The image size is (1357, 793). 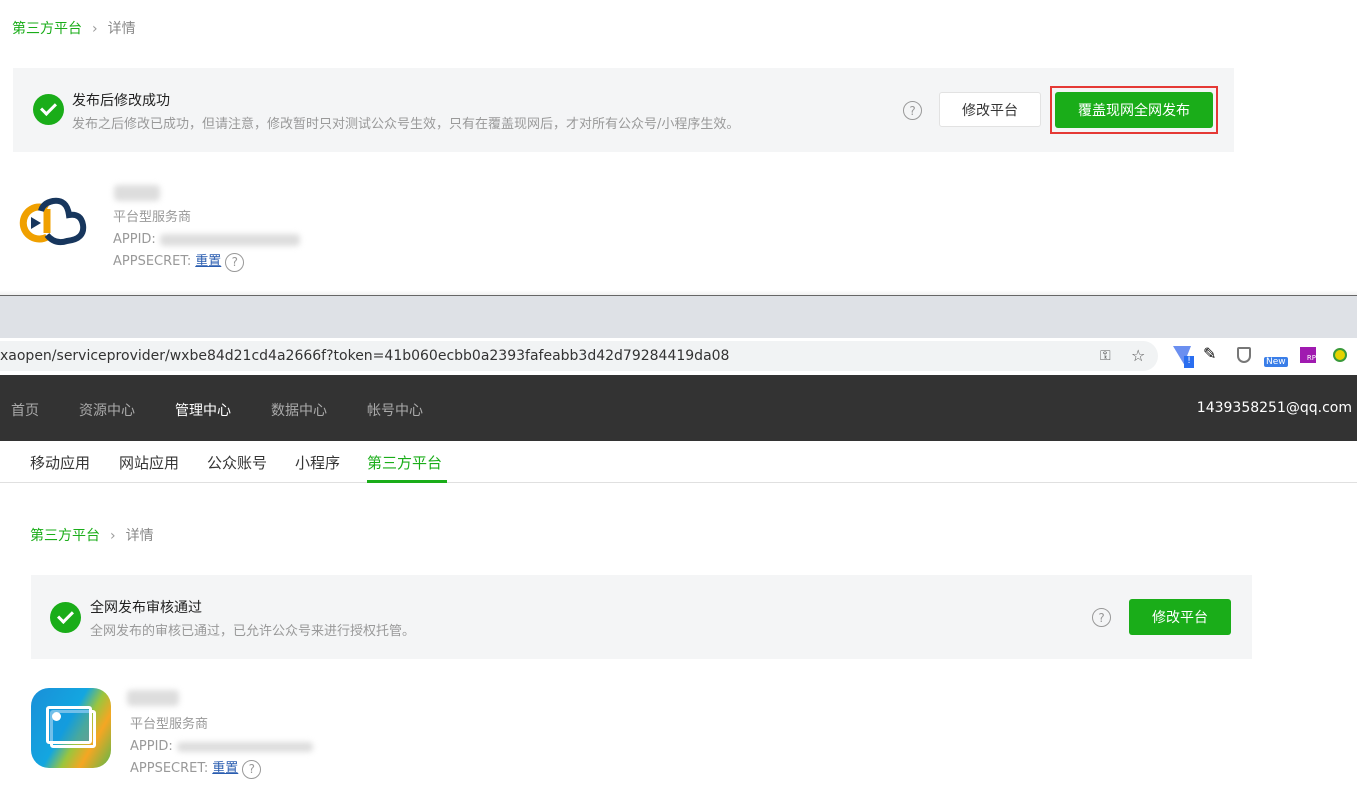 What do you see at coordinates (1134, 110) in the screenshot?
I see `publish-button: 覆盖现网全网发布` at bounding box center [1134, 110].